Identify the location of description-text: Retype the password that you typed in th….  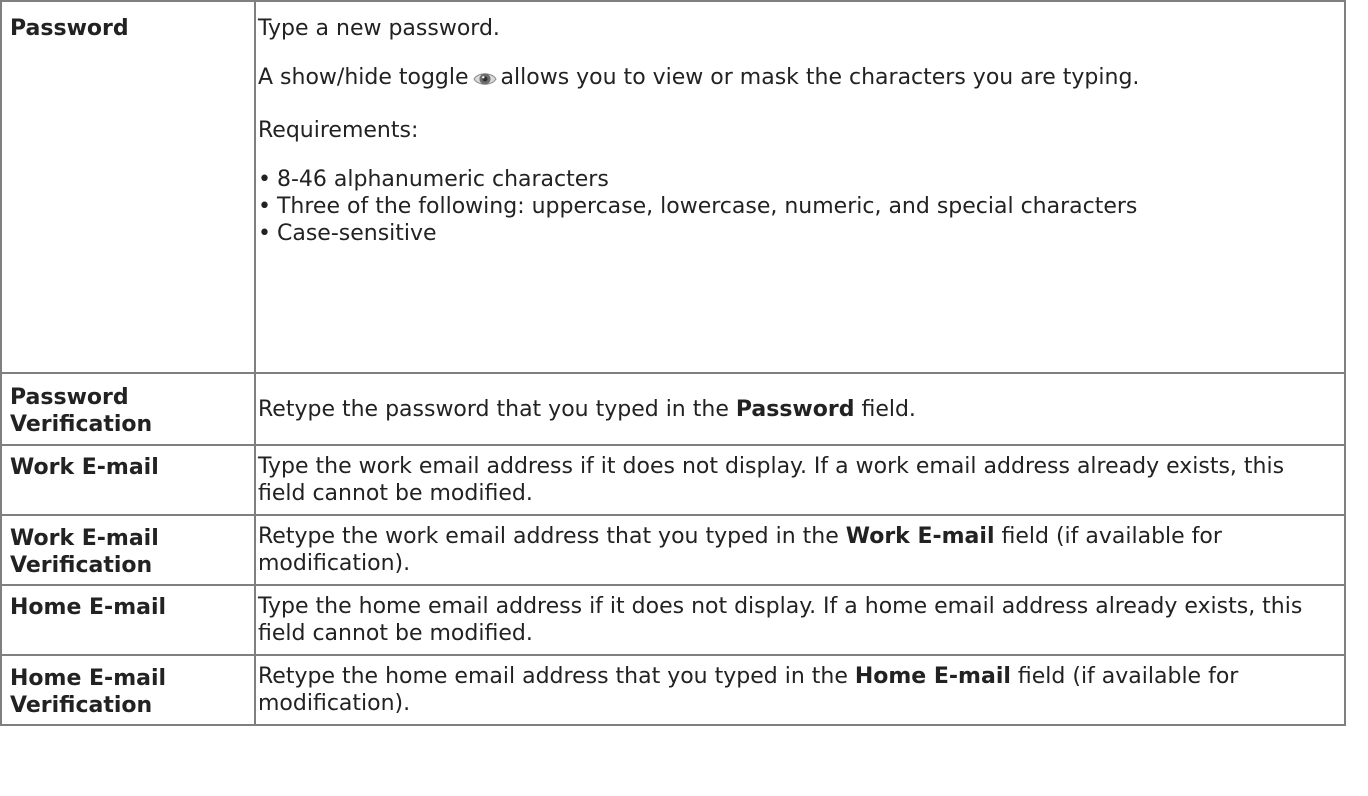
(497, 409).